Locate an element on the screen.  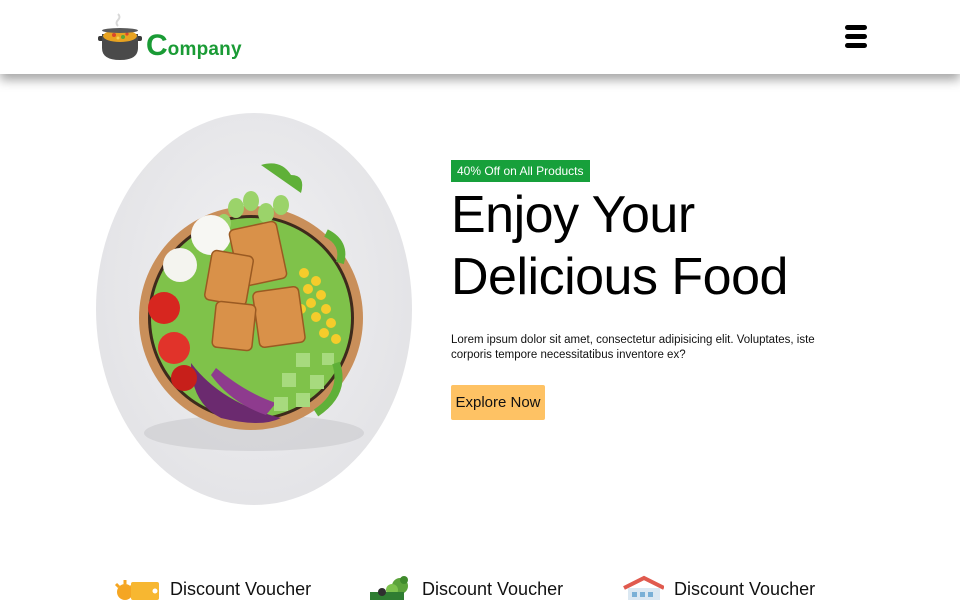
food-basket-icon is located at coordinates (389, 586).